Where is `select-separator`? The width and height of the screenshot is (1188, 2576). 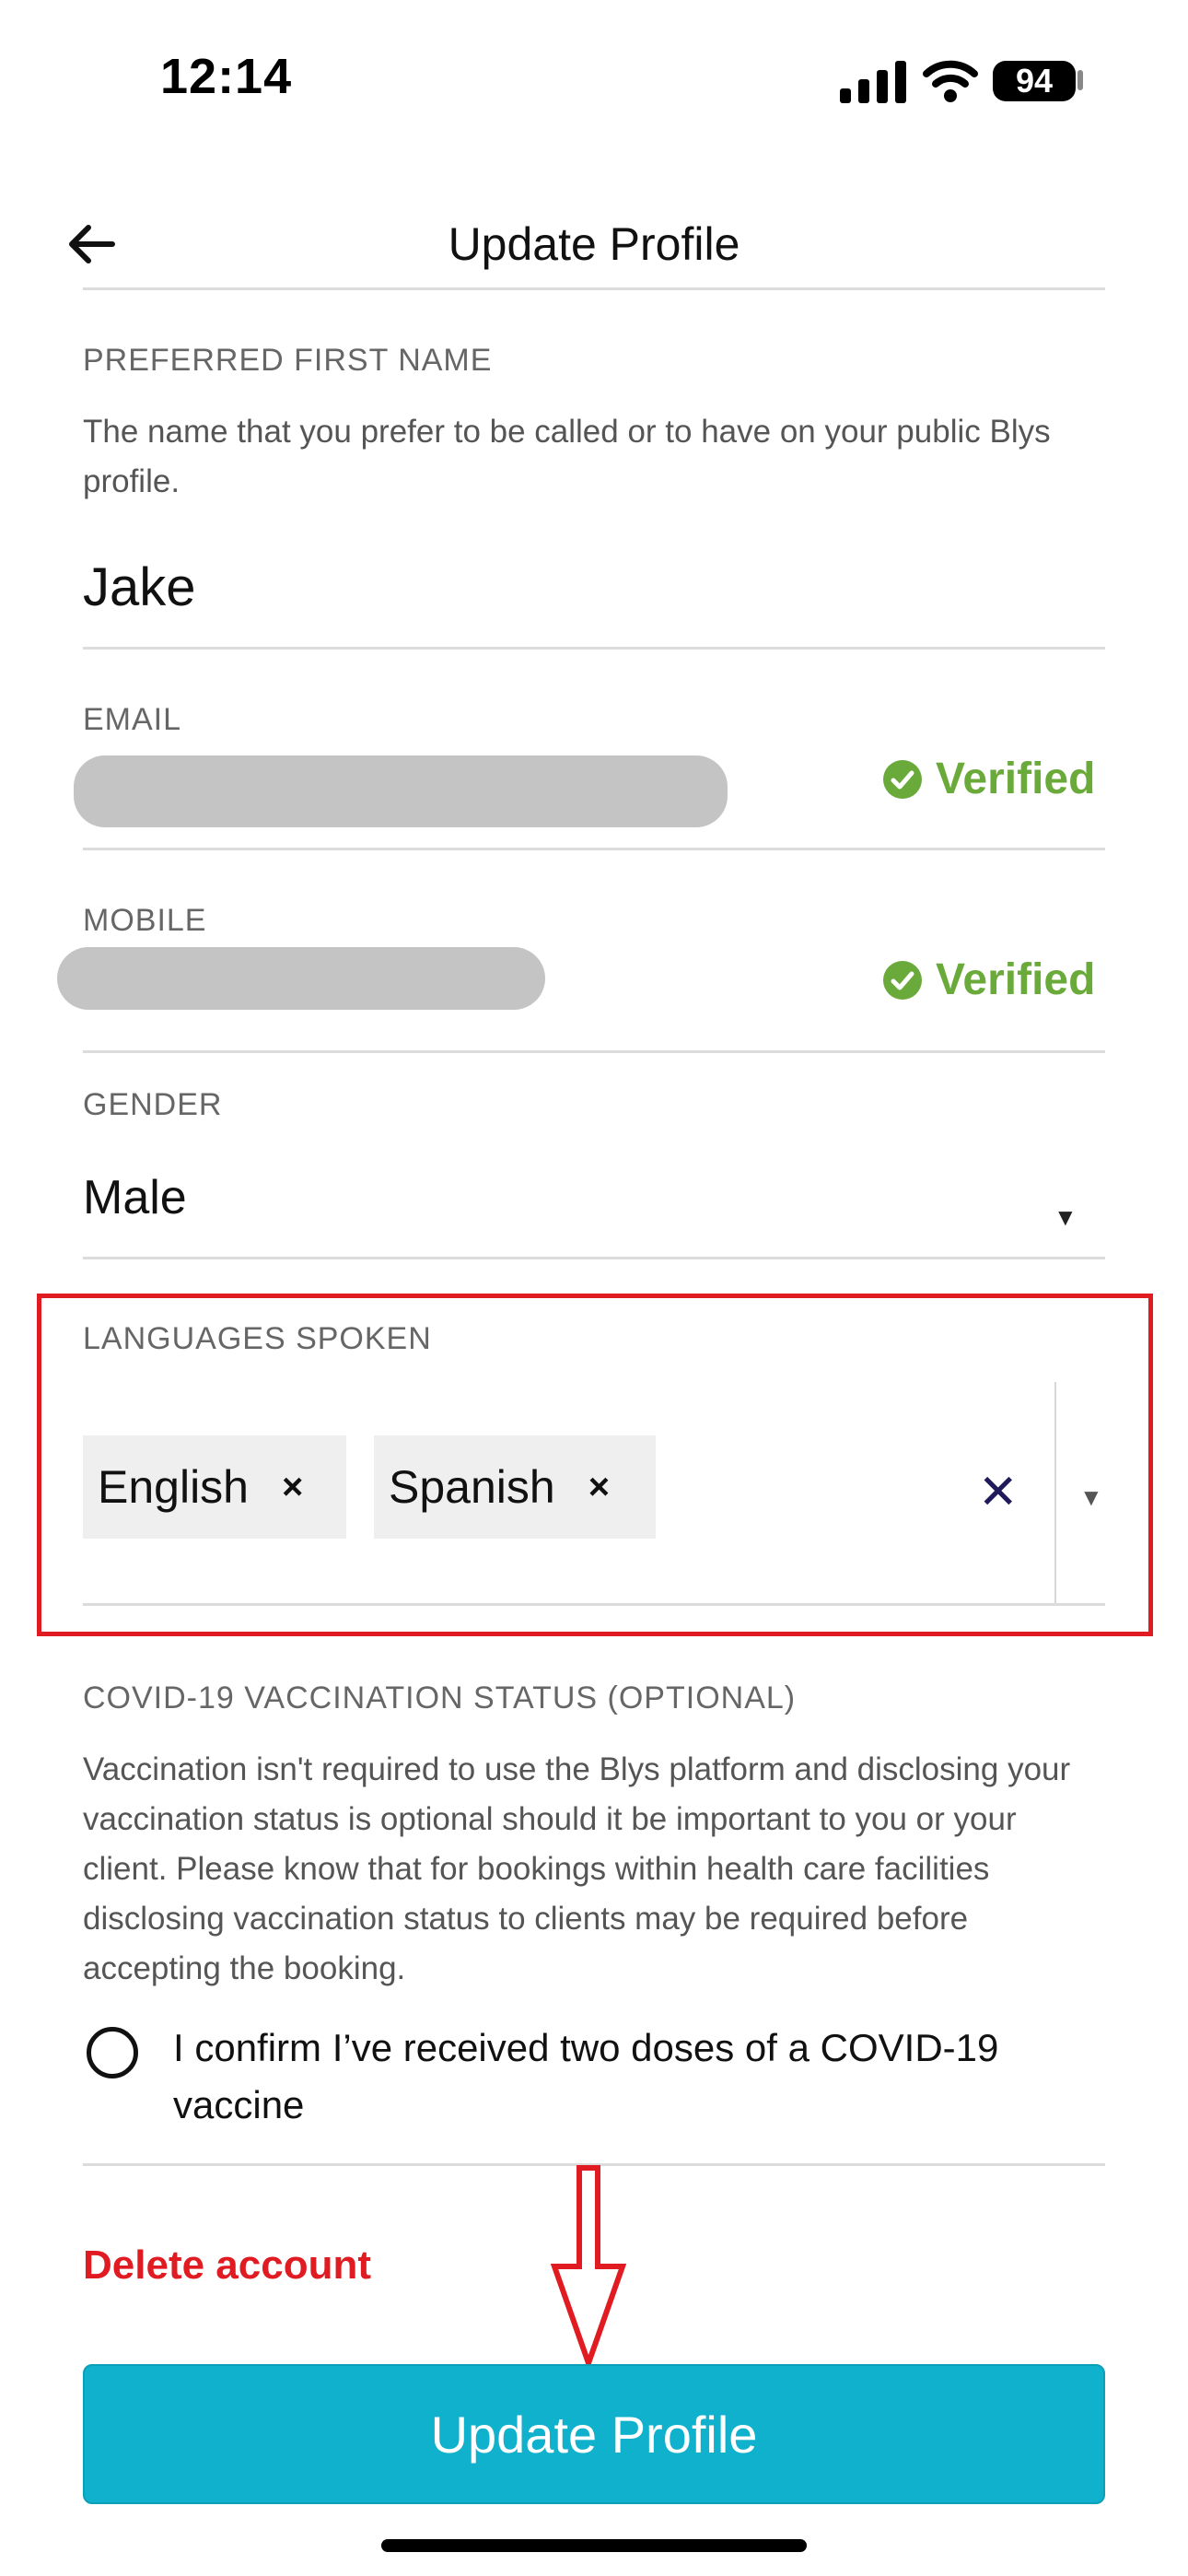 select-separator is located at coordinates (1055, 1492).